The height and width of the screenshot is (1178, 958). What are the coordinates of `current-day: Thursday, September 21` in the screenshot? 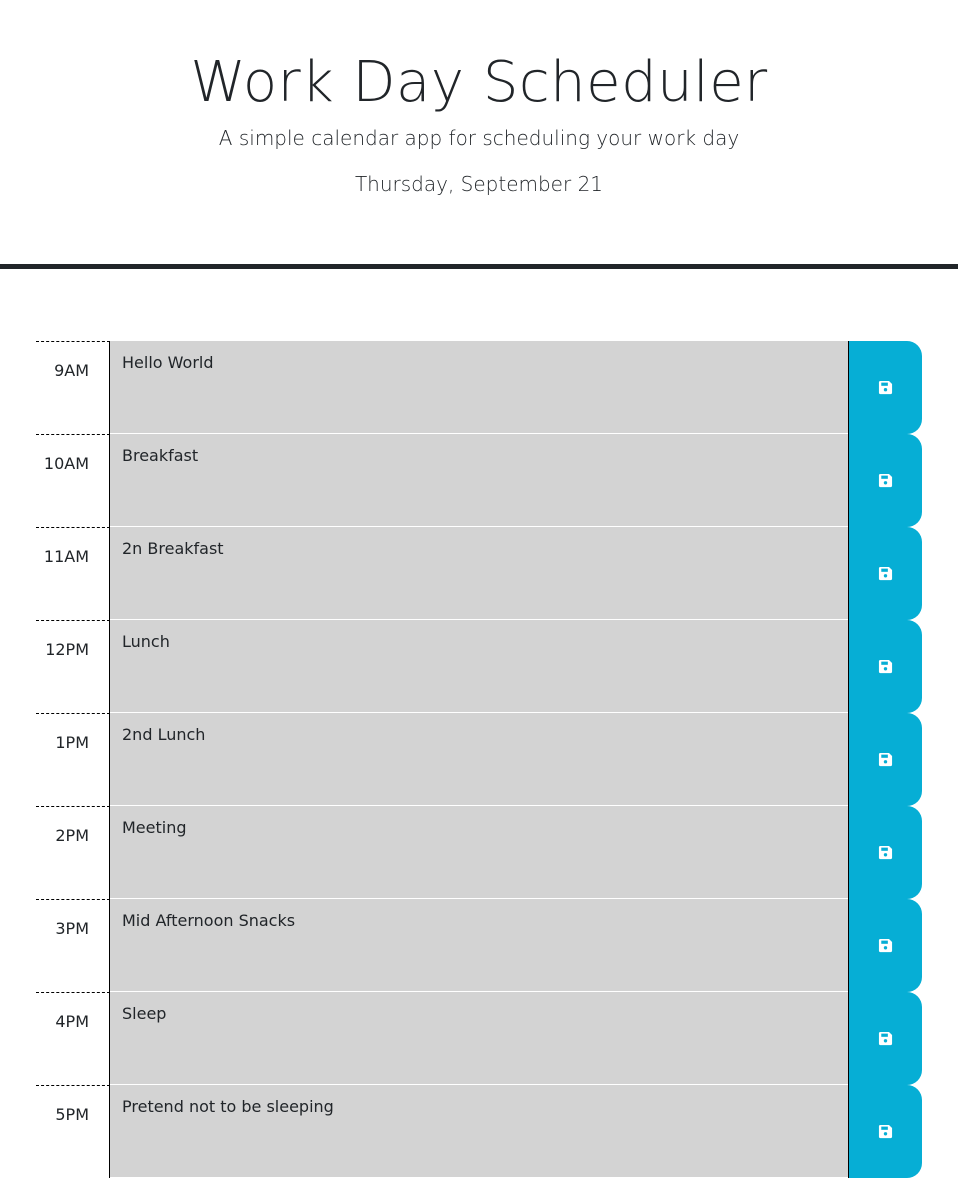 It's located at (479, 184).